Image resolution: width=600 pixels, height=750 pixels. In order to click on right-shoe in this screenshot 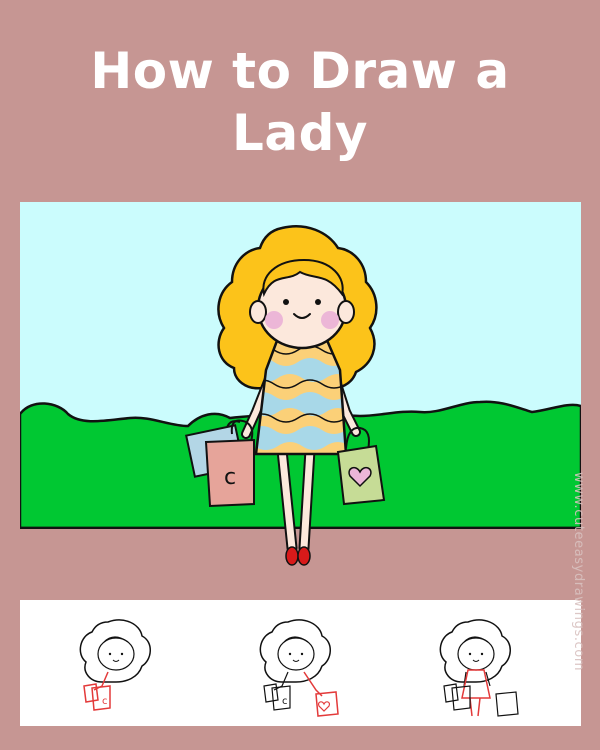, I will do `click(304, 556)`.